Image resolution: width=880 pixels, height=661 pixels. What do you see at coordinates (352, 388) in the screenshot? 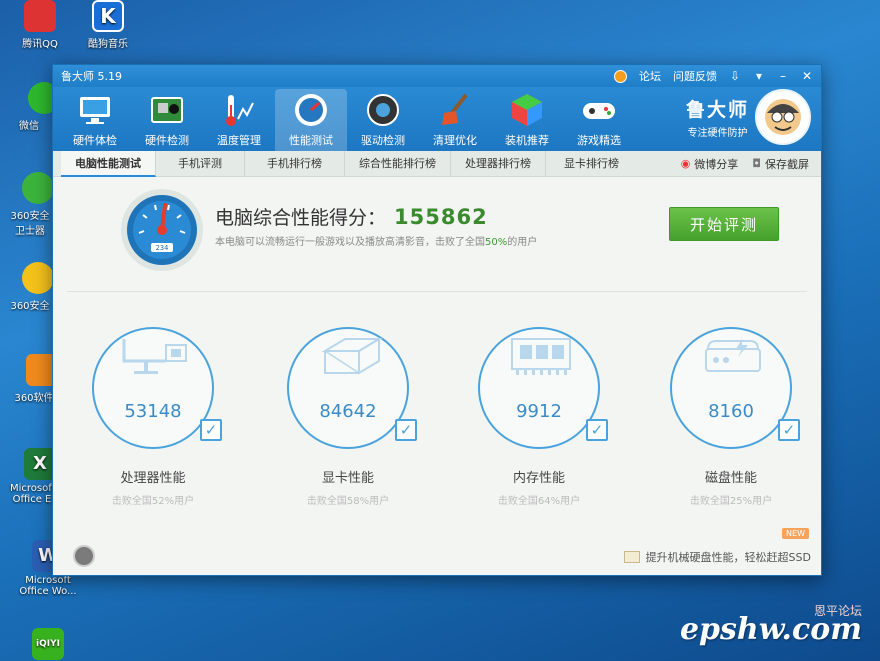
I see `metric-circle: 84642 ✓` at bounding box center [352, 388].